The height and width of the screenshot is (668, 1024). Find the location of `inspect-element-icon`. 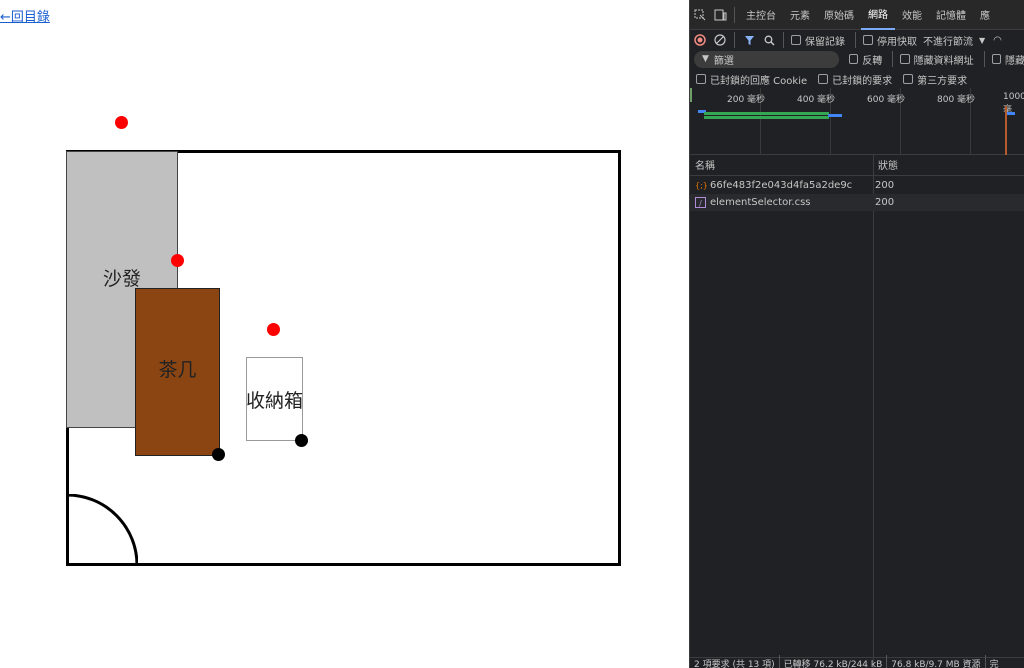

inspect-element-icon is located at coordinates (700, 15).